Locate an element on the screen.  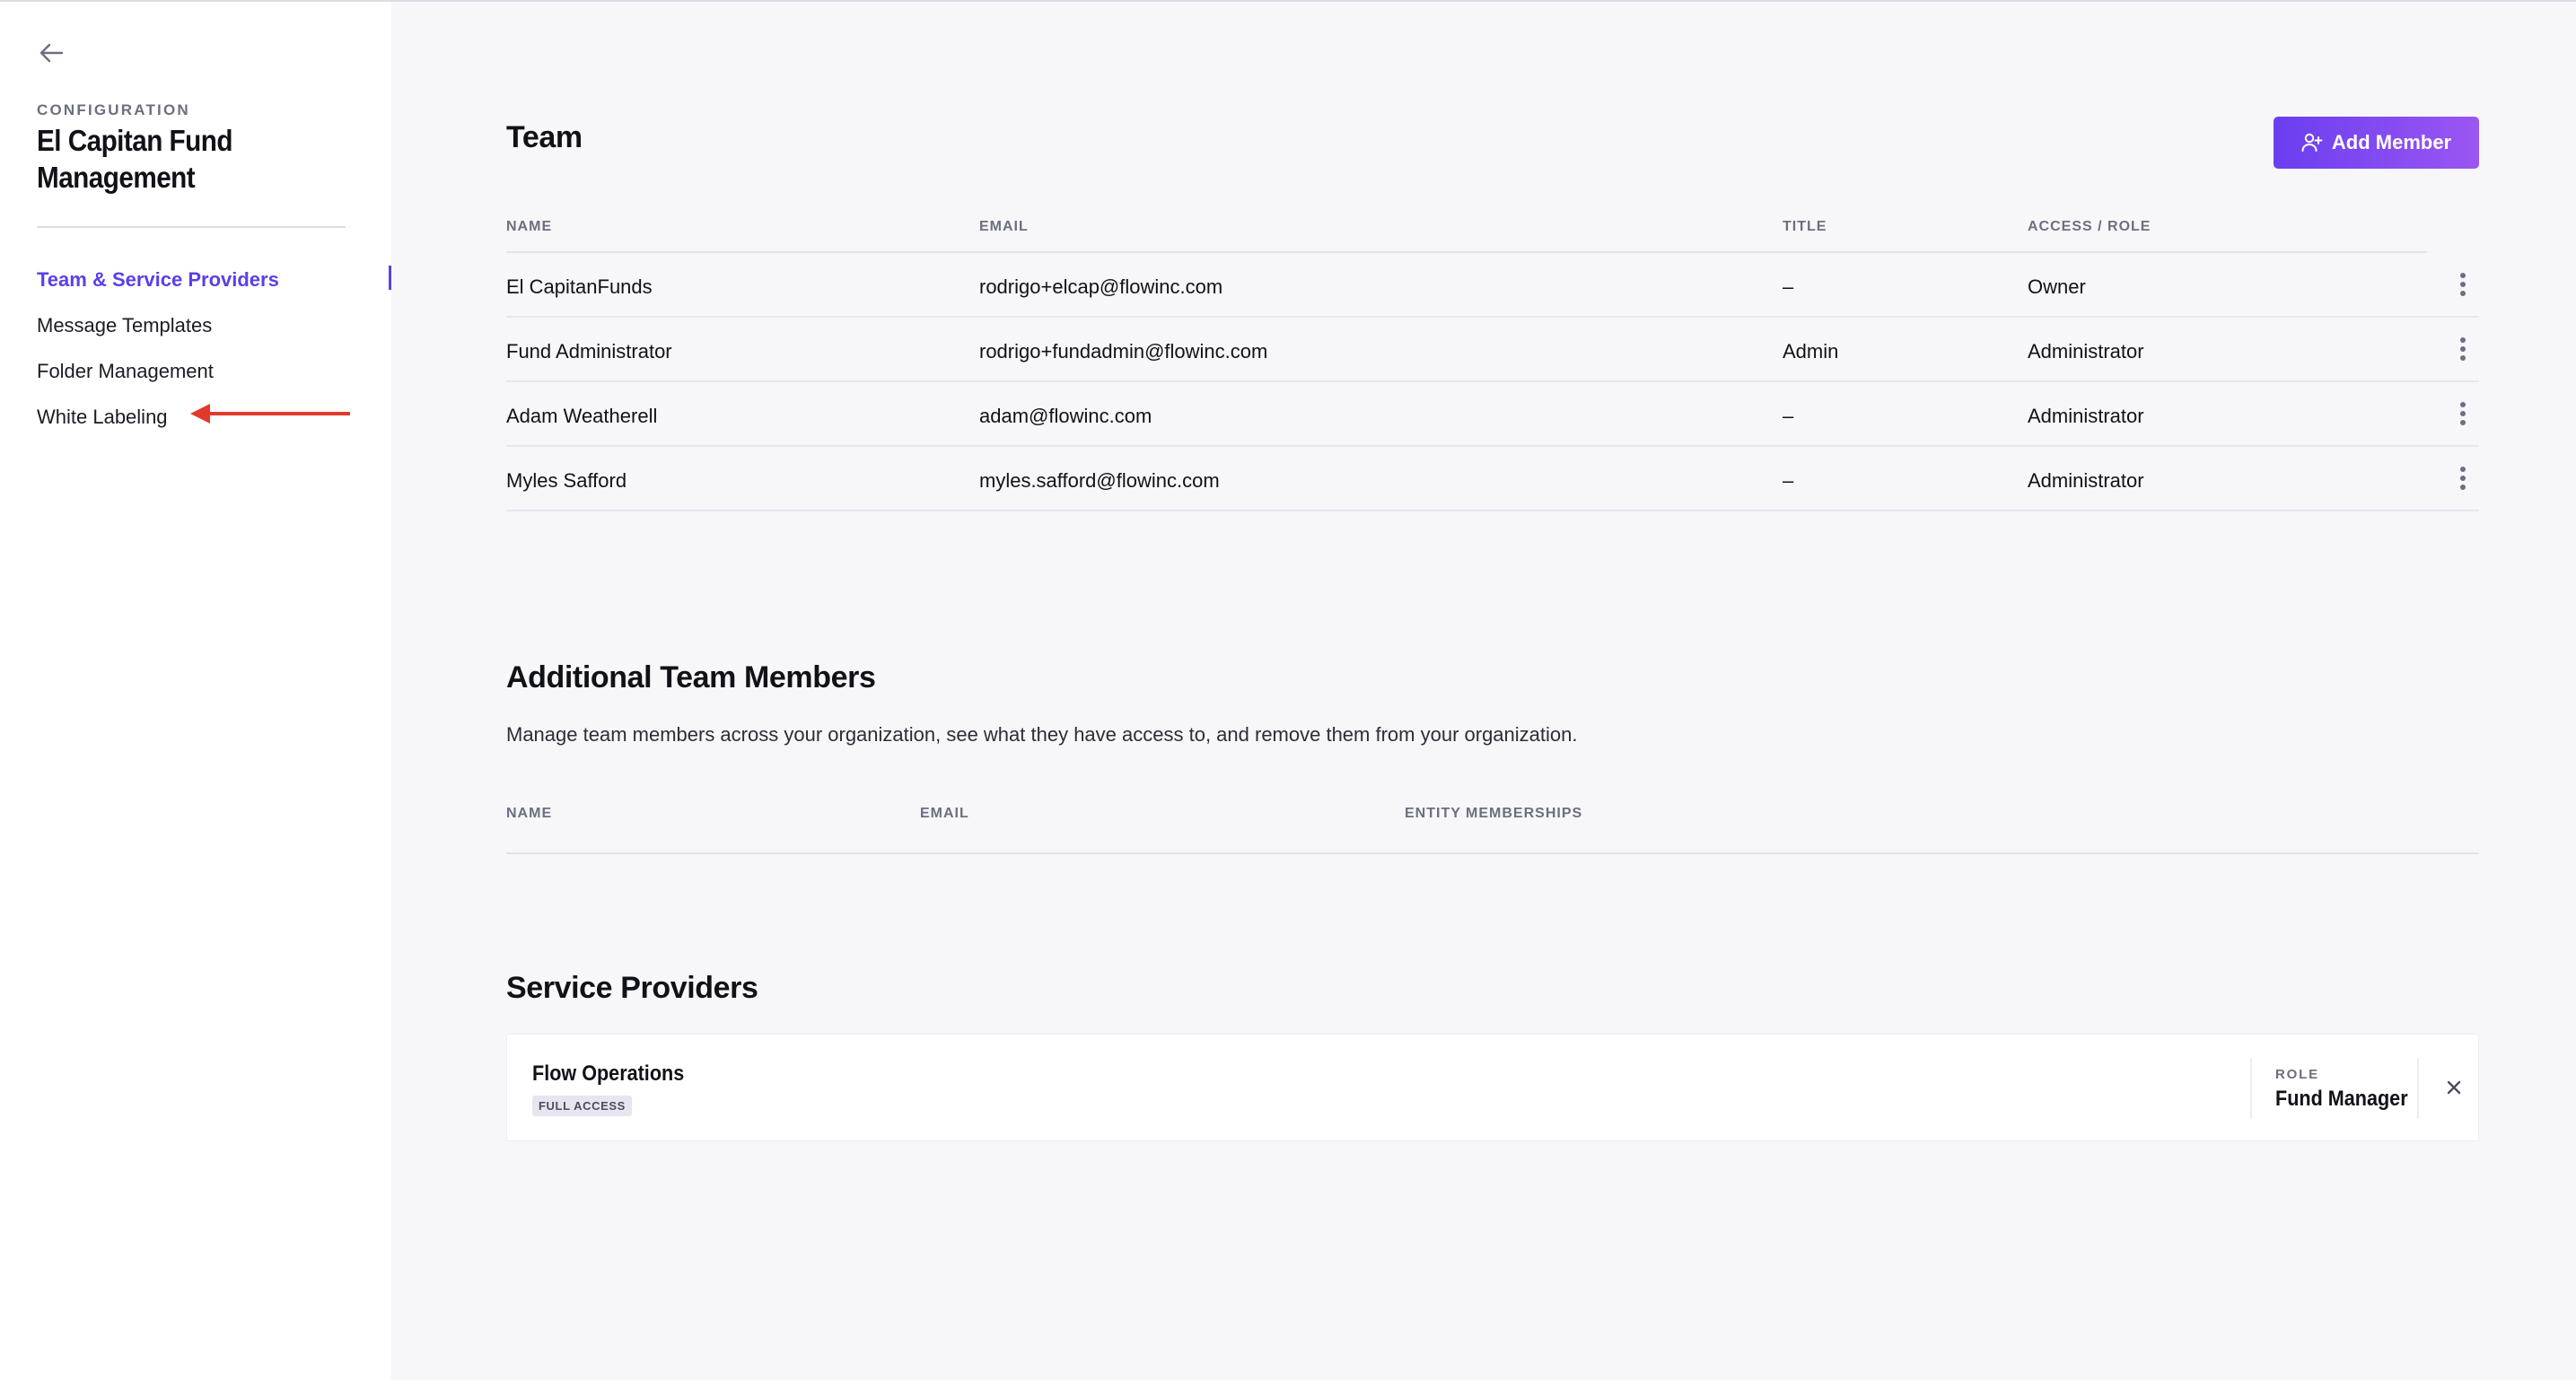
sidebar-item-folder-management: Folder Management is located at coordinates (195, 371).